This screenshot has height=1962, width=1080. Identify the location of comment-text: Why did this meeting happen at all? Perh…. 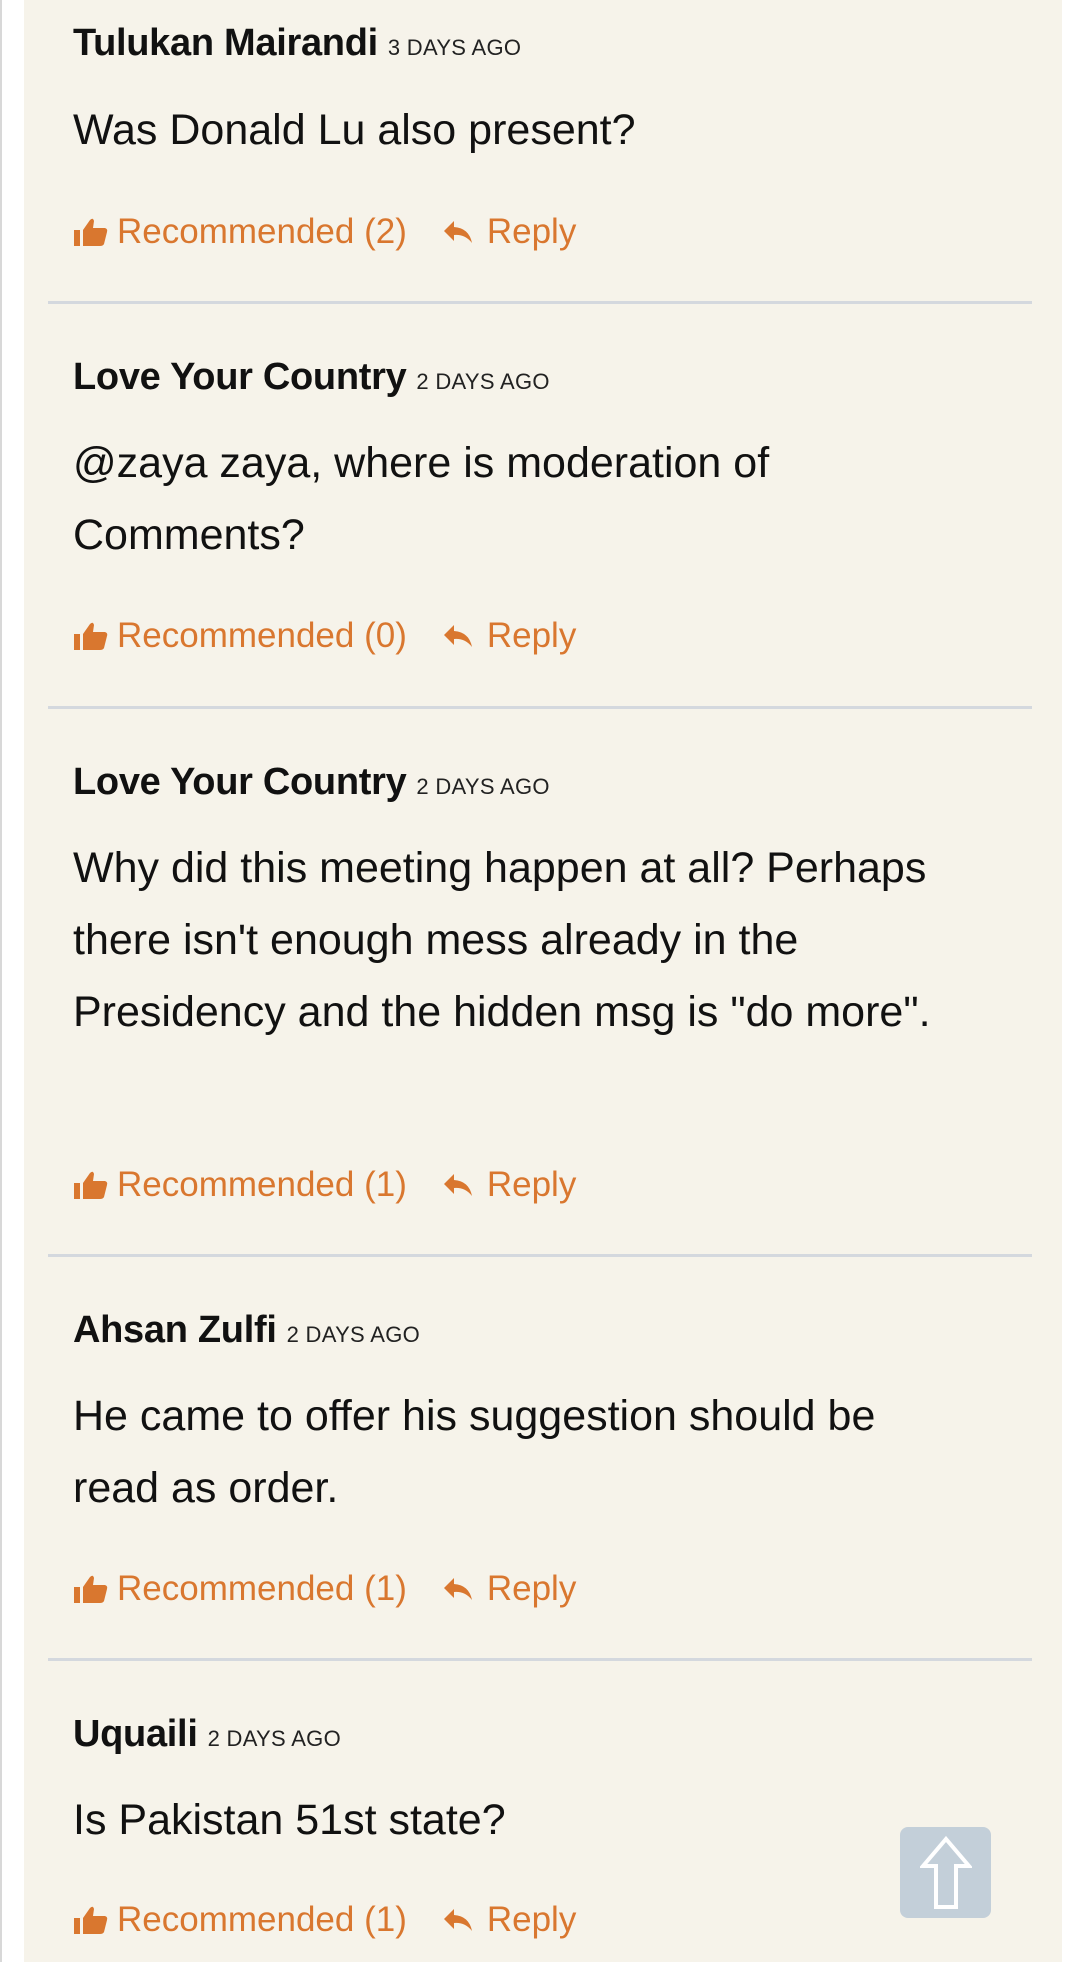
(502, 940).